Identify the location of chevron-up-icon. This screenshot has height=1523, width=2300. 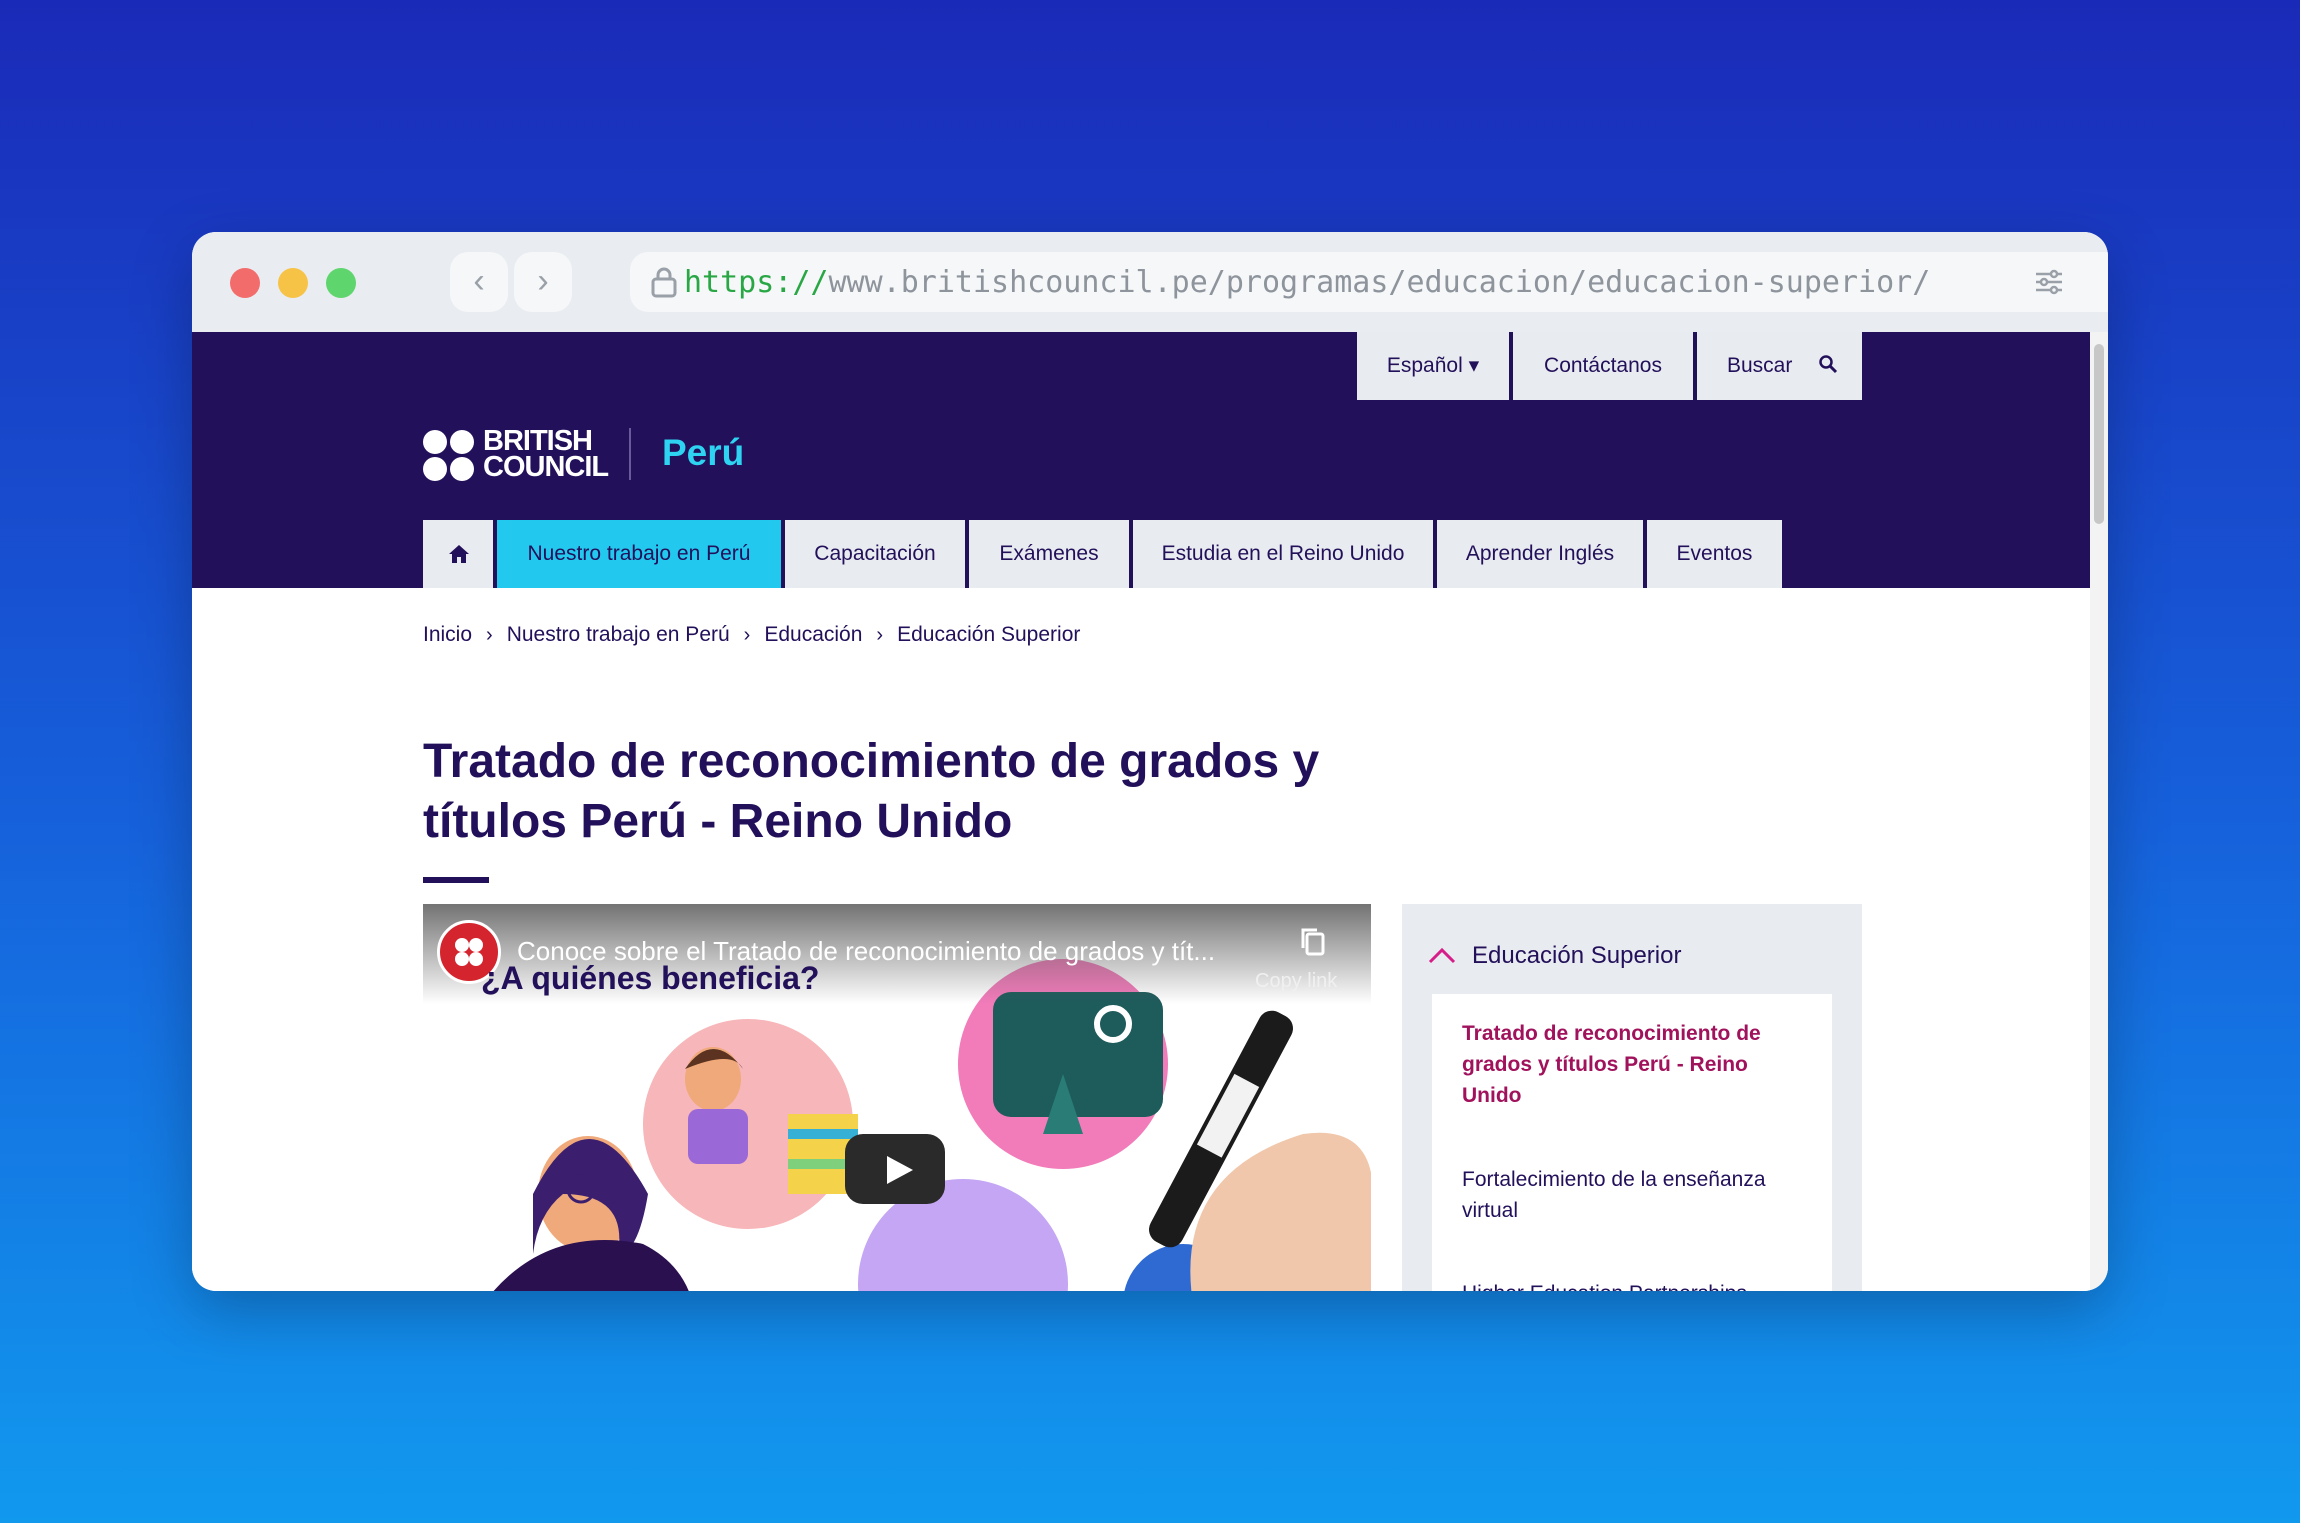
(1442, 955).